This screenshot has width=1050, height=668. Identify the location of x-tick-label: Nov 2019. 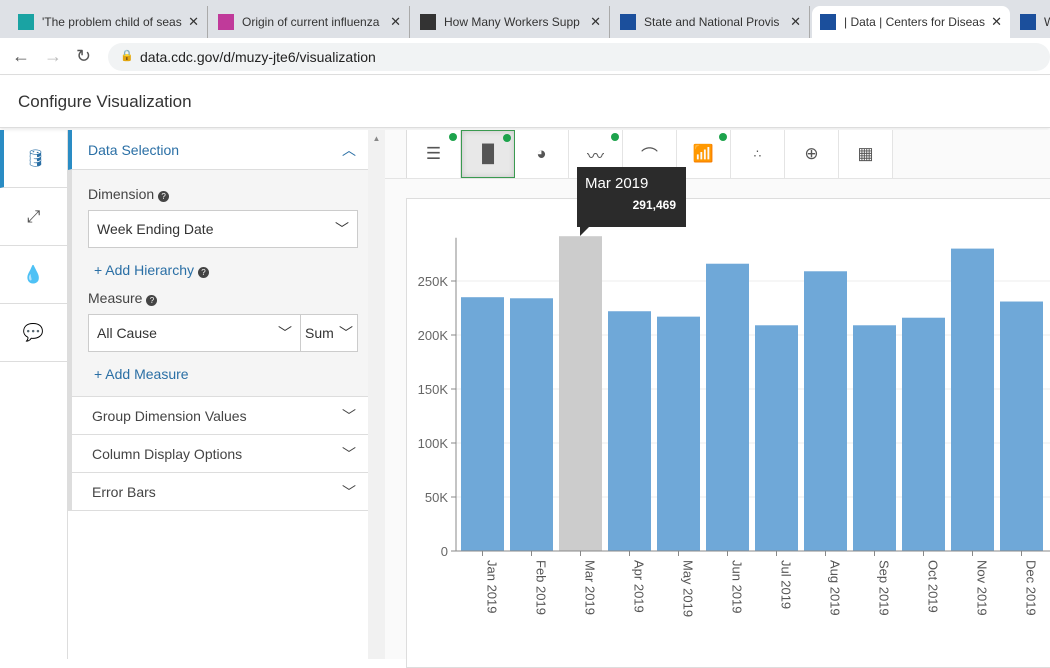
(982, 588).